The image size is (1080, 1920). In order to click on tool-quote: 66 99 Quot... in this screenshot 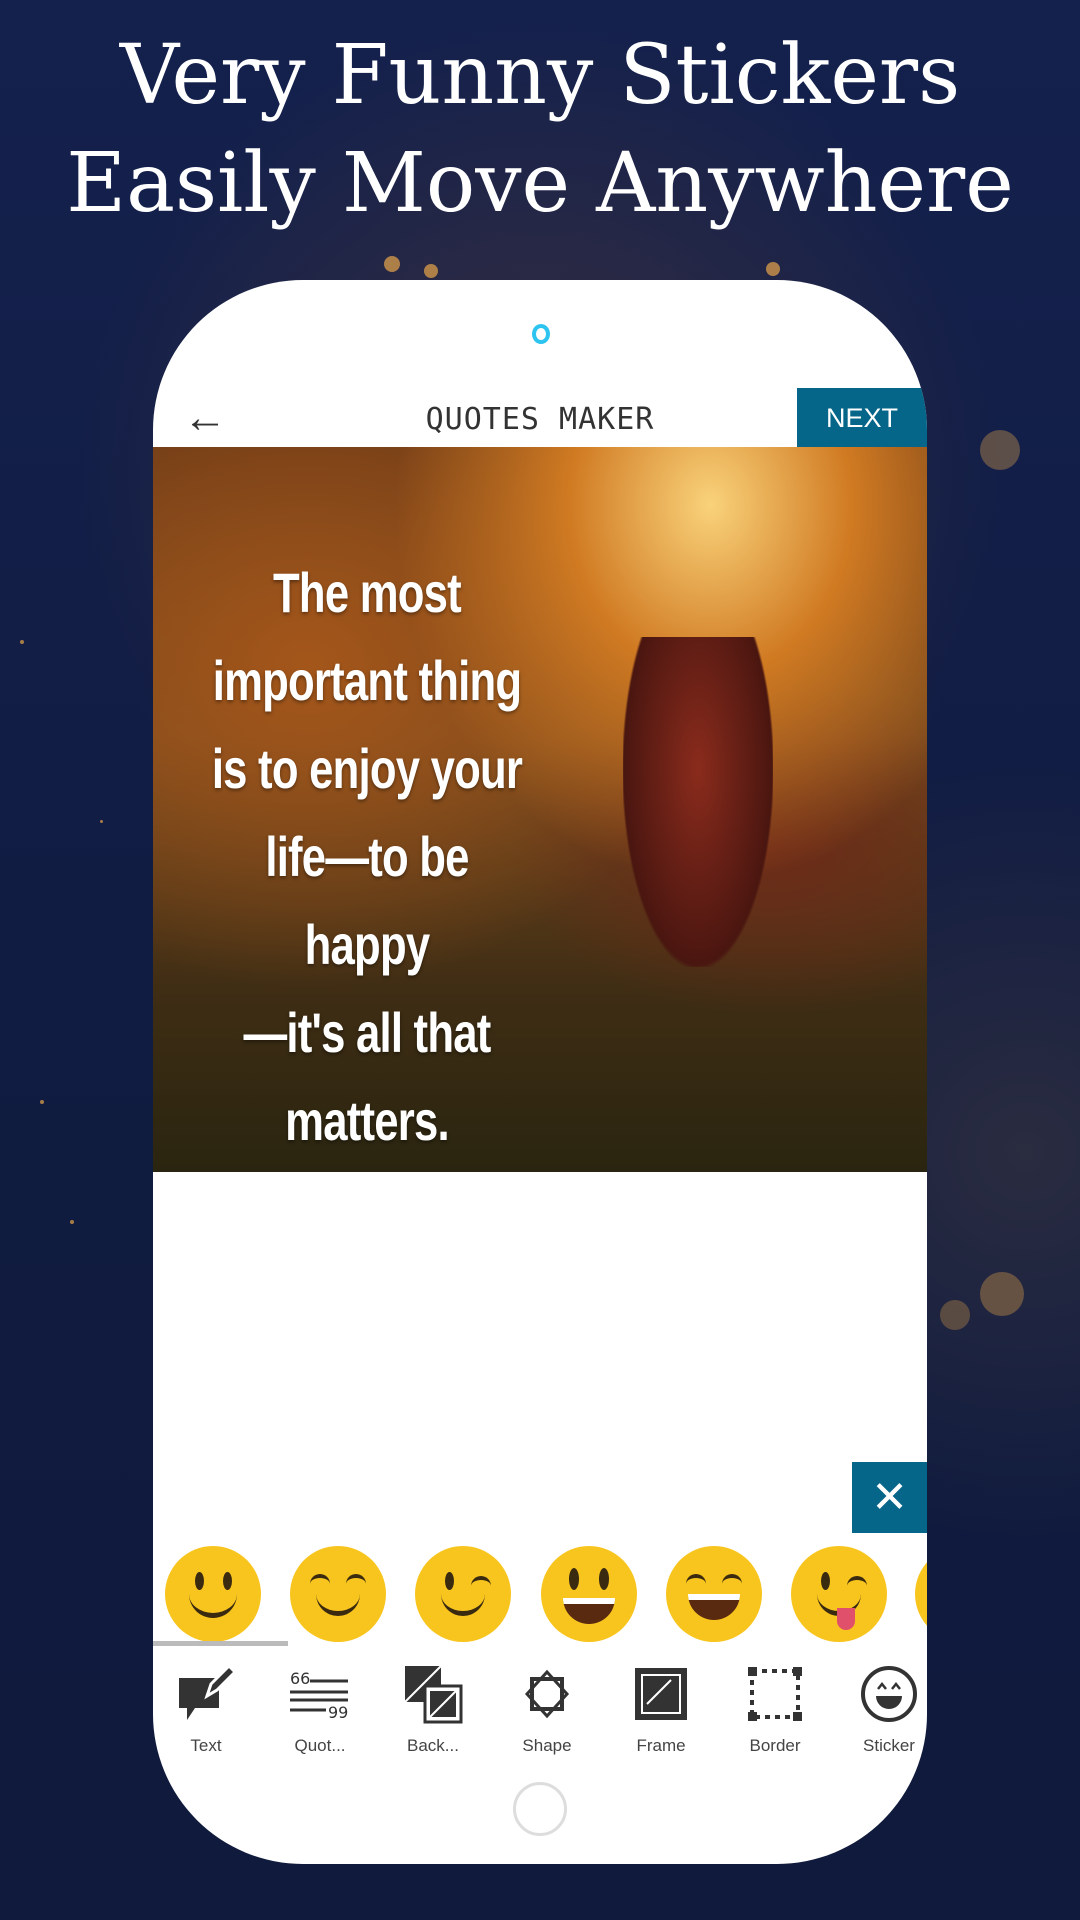, I will do `click(320, 1709)`.